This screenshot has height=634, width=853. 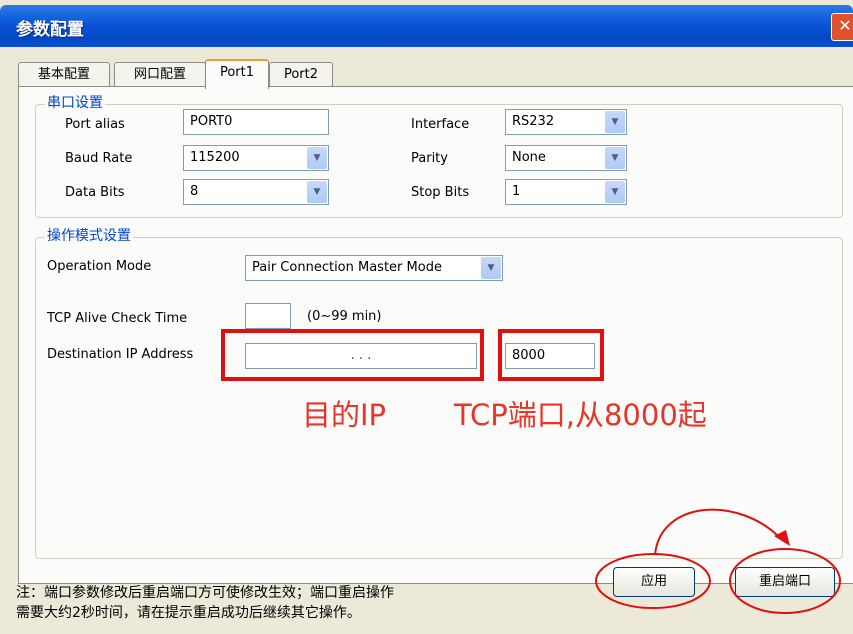 I want to click on title-bar: 参数配置 ✕, so click(x=426, y=26).